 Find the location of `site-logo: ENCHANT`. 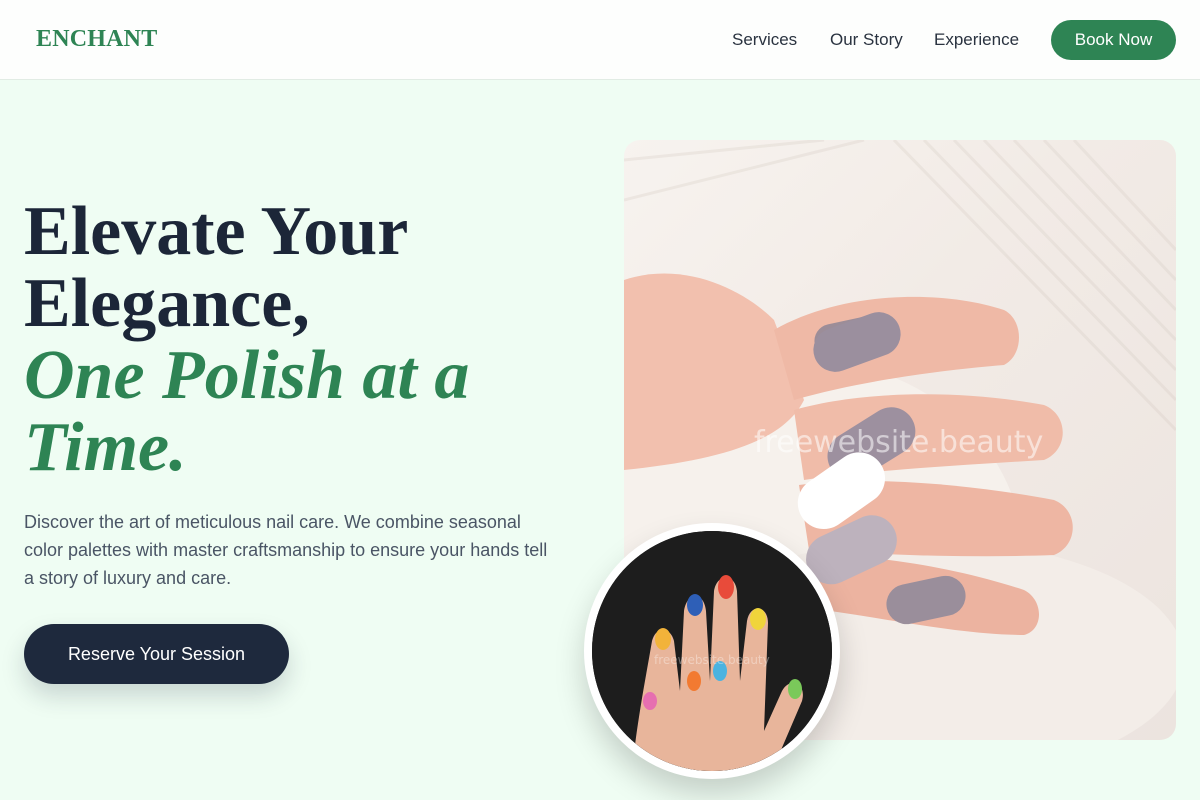

site-logo: ENCHANT is located at coordinates (96, 39).